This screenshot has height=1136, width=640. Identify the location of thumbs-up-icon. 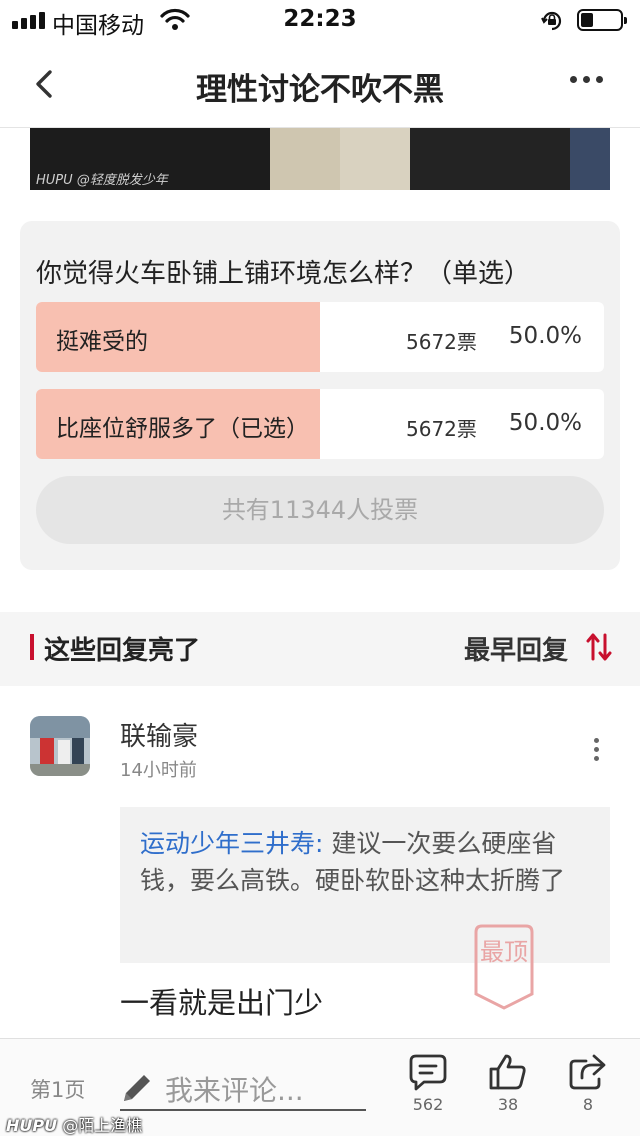
(507, 1072).